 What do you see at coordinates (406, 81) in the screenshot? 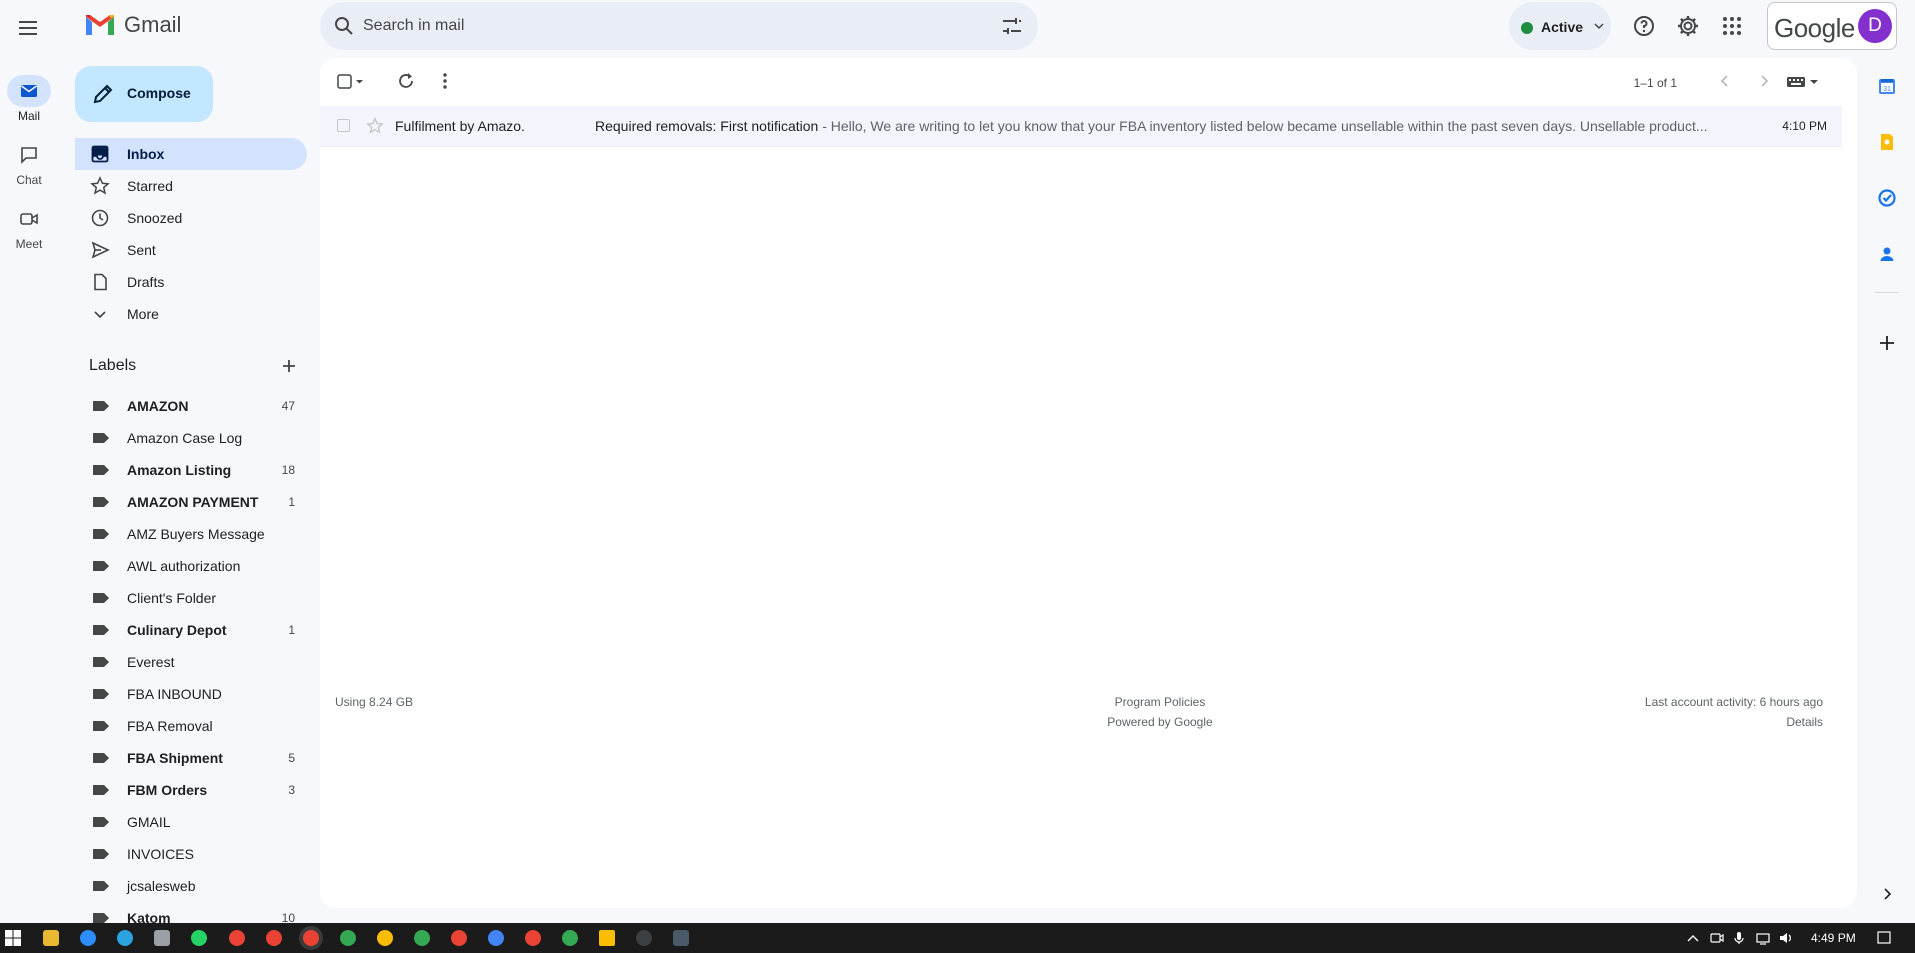
I see `refresh-icon` at bounding box center [406, 81].